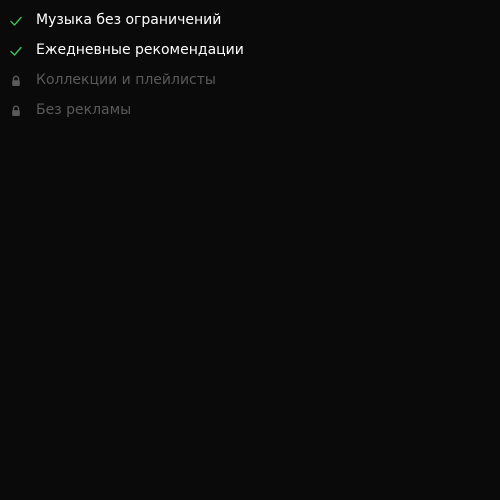 The width and height of the screenshot is (500, 500). Describe the element at coordinates (250, 51) in the screenshot. I see `feature-item-daily-recommendations: Ежедневные рекомендации` at that location.